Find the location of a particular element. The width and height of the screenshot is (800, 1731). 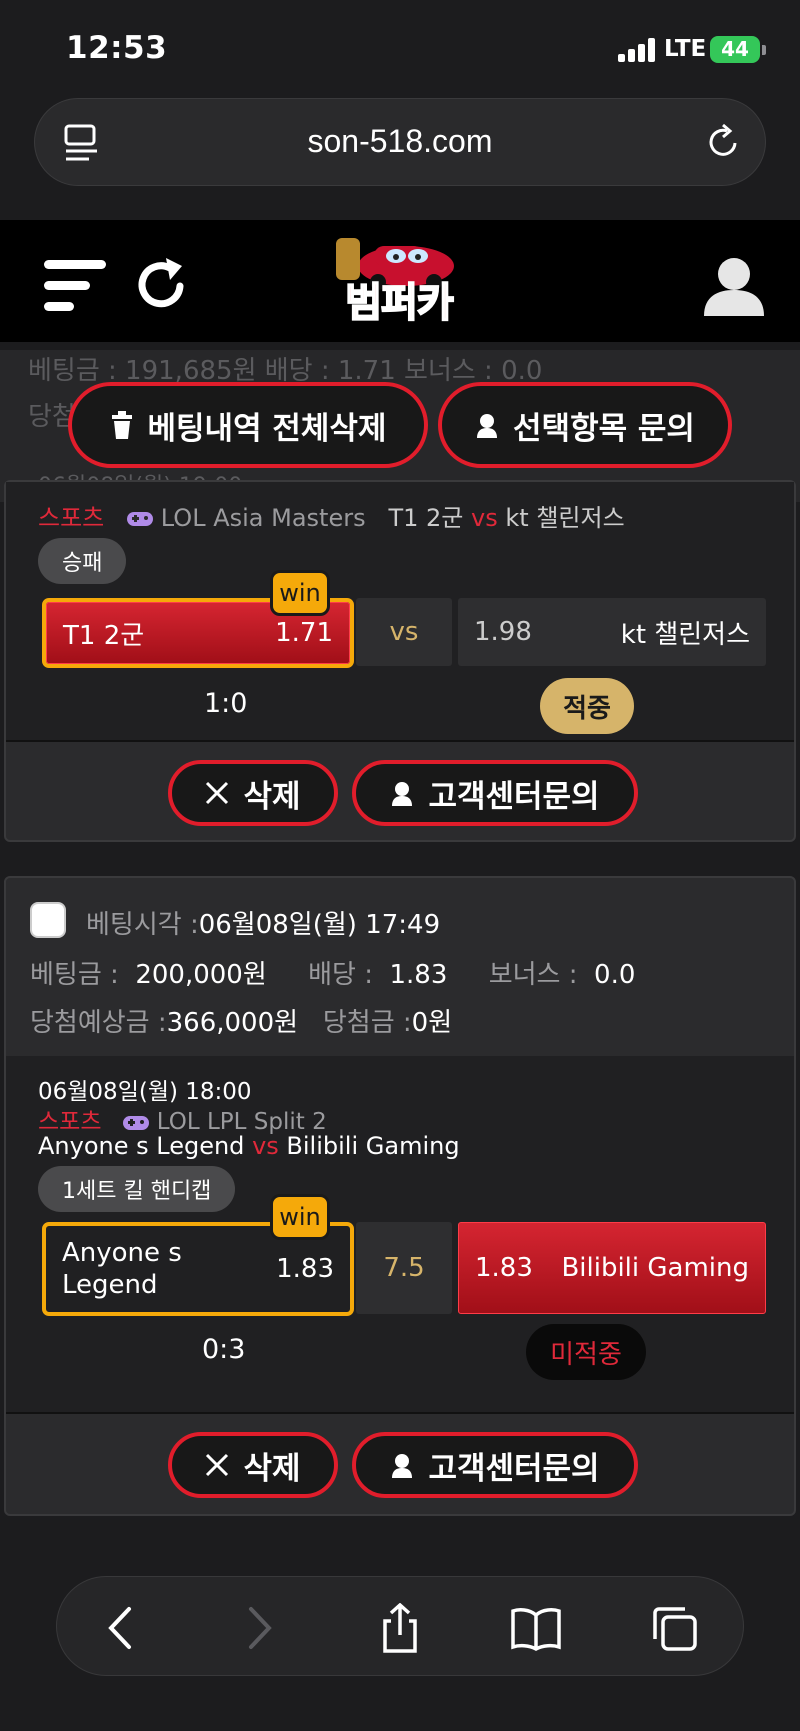

site-logo: 범퍼카 is located at coordinates (399, 282).